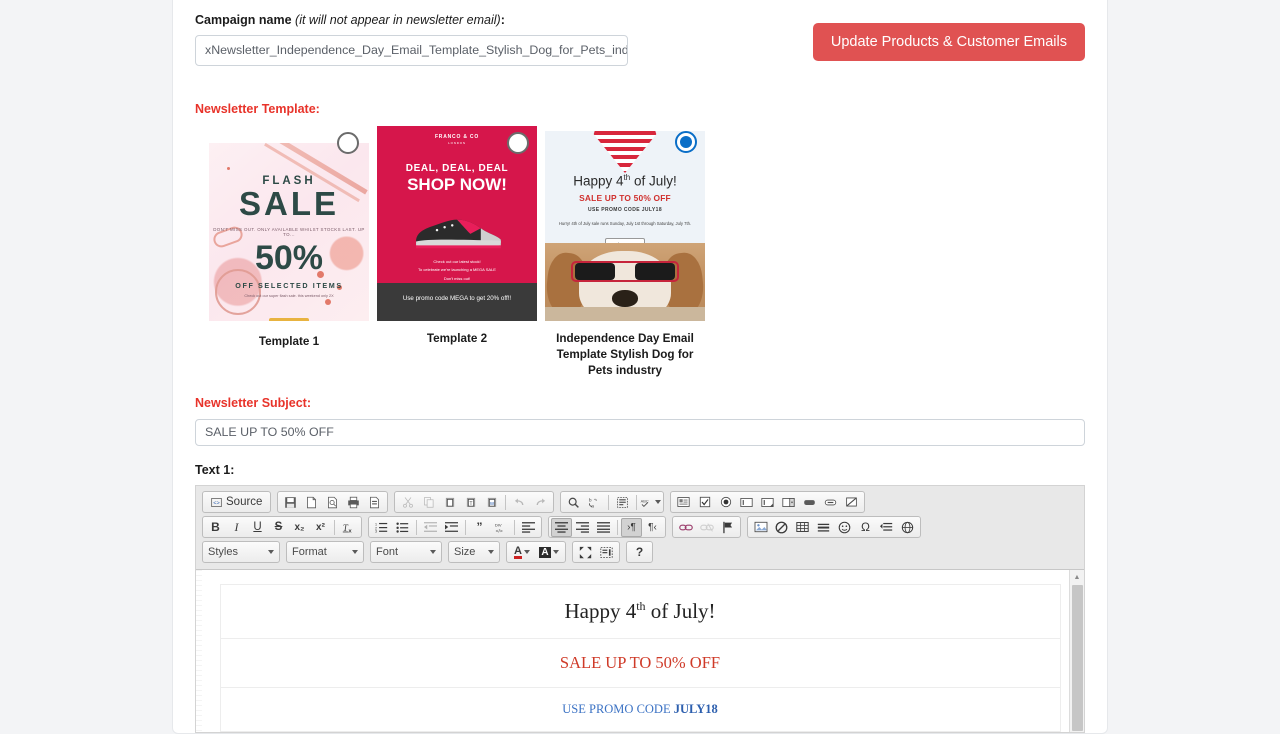 The height and width of the screenshot is (734, 1280). Describe the element at coordinates (886, 527) in the screenshot. I see `page-break-button` at that location.